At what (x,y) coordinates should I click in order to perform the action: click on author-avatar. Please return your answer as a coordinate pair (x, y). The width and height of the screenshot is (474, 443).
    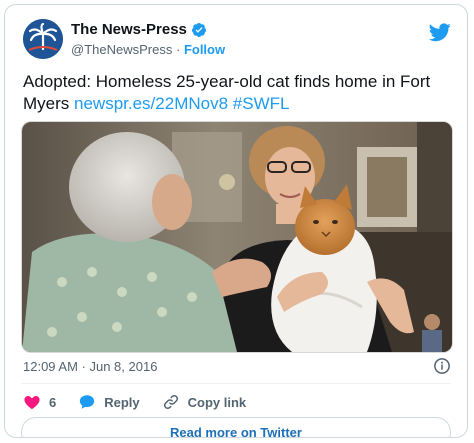
    Looking at the image, I should click on (43, 39).